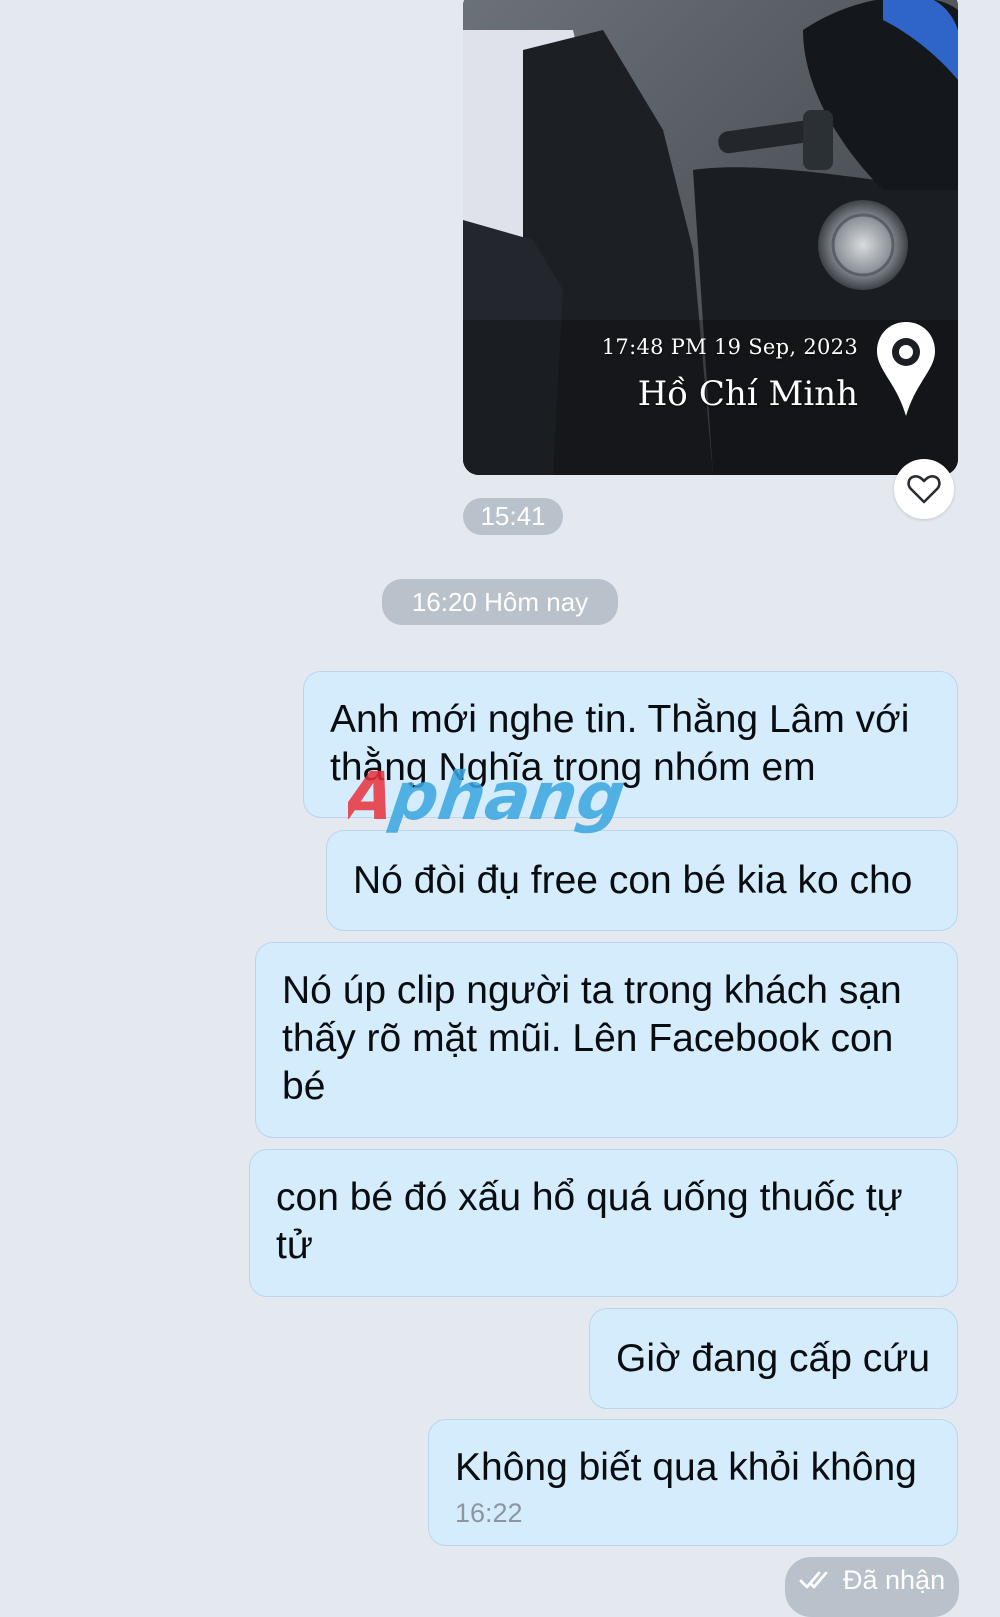  I want to click on heart-outline-icon, so click(924, 489).